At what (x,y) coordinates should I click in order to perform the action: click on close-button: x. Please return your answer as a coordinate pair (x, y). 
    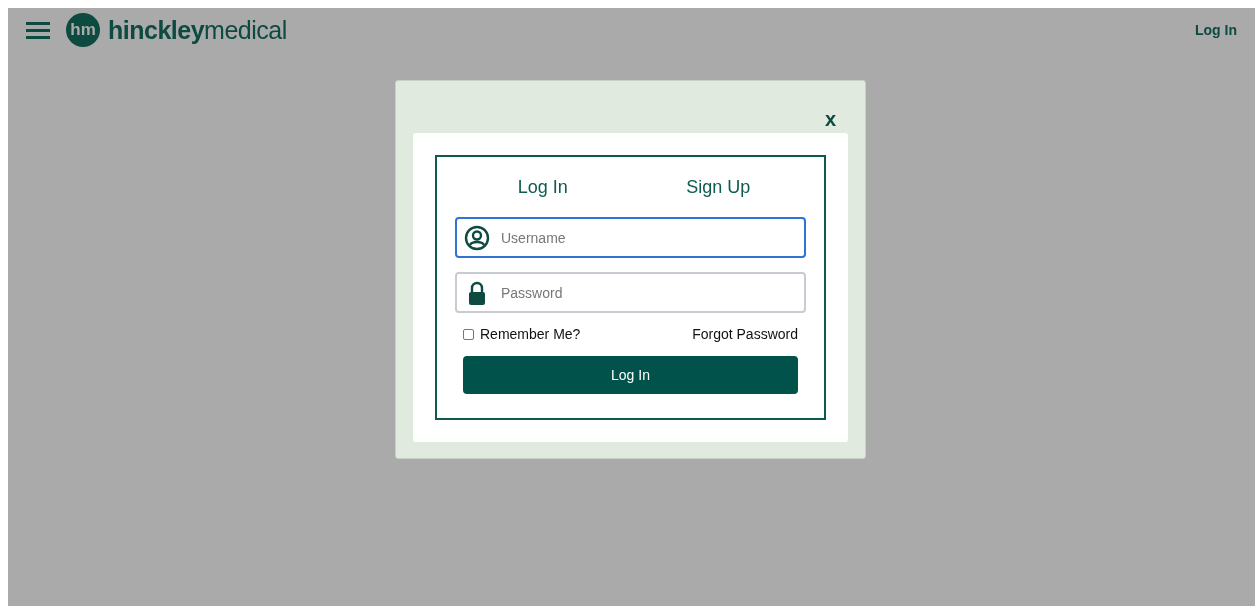
    Looking at the image, I should click on (830, 119).